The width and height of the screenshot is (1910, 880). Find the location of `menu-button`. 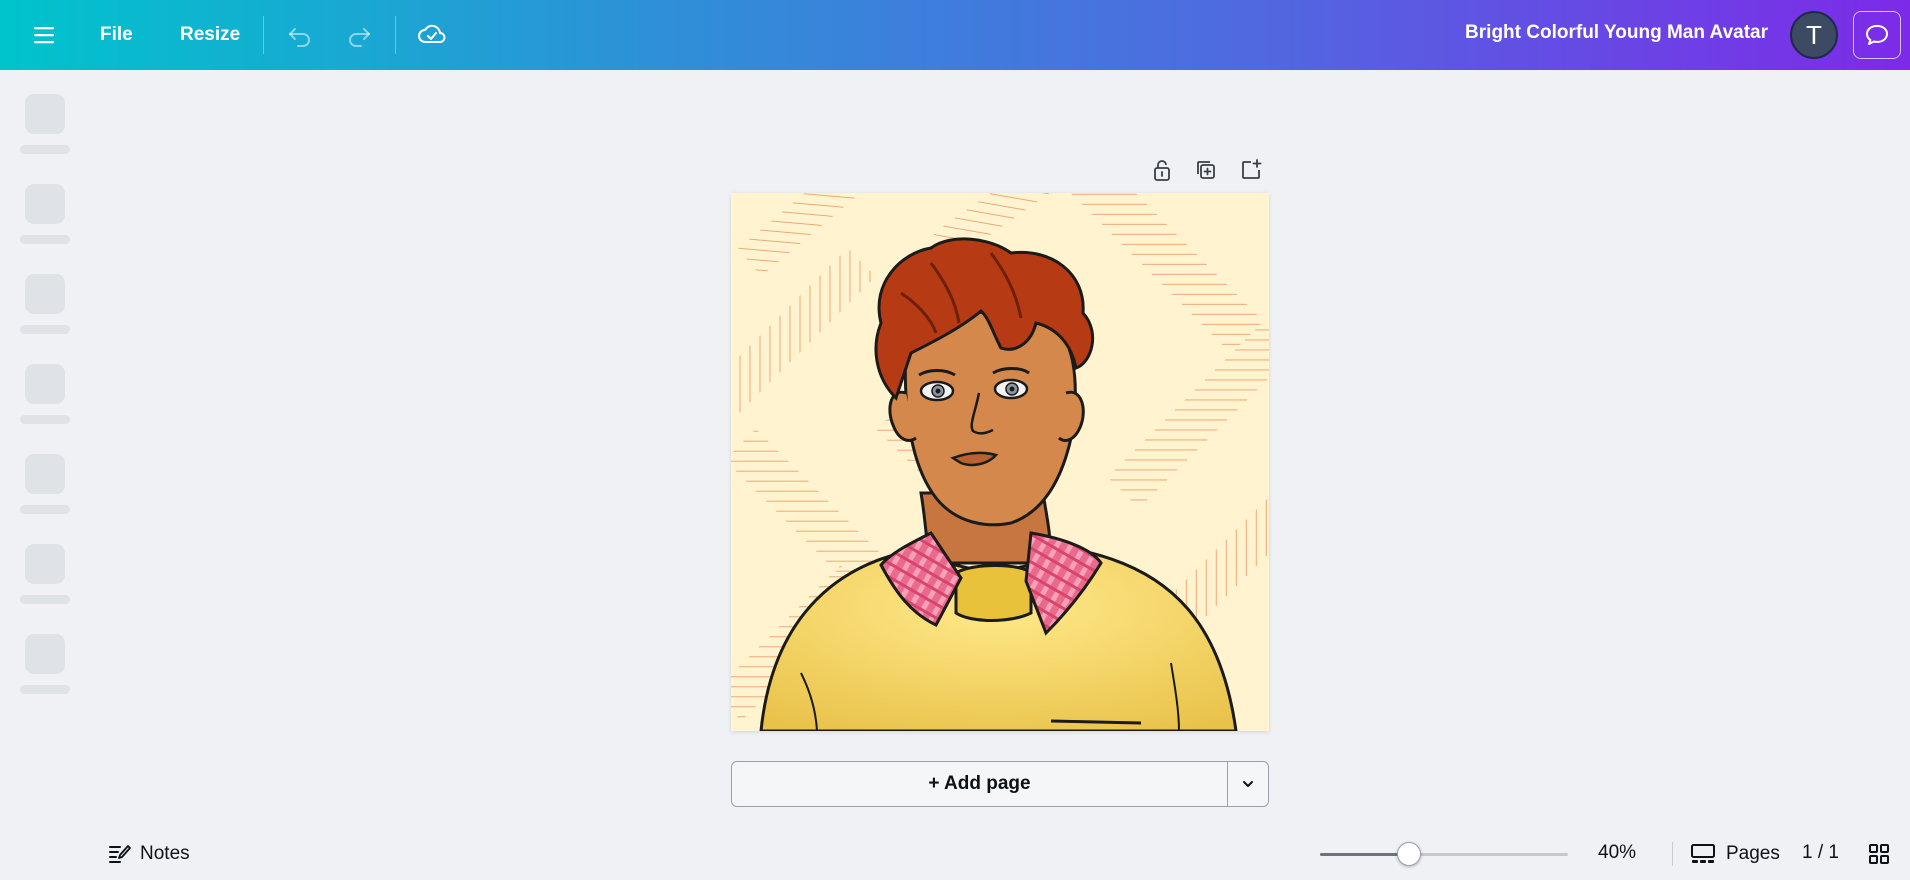

menu-button is located at coordinates (44, 35).